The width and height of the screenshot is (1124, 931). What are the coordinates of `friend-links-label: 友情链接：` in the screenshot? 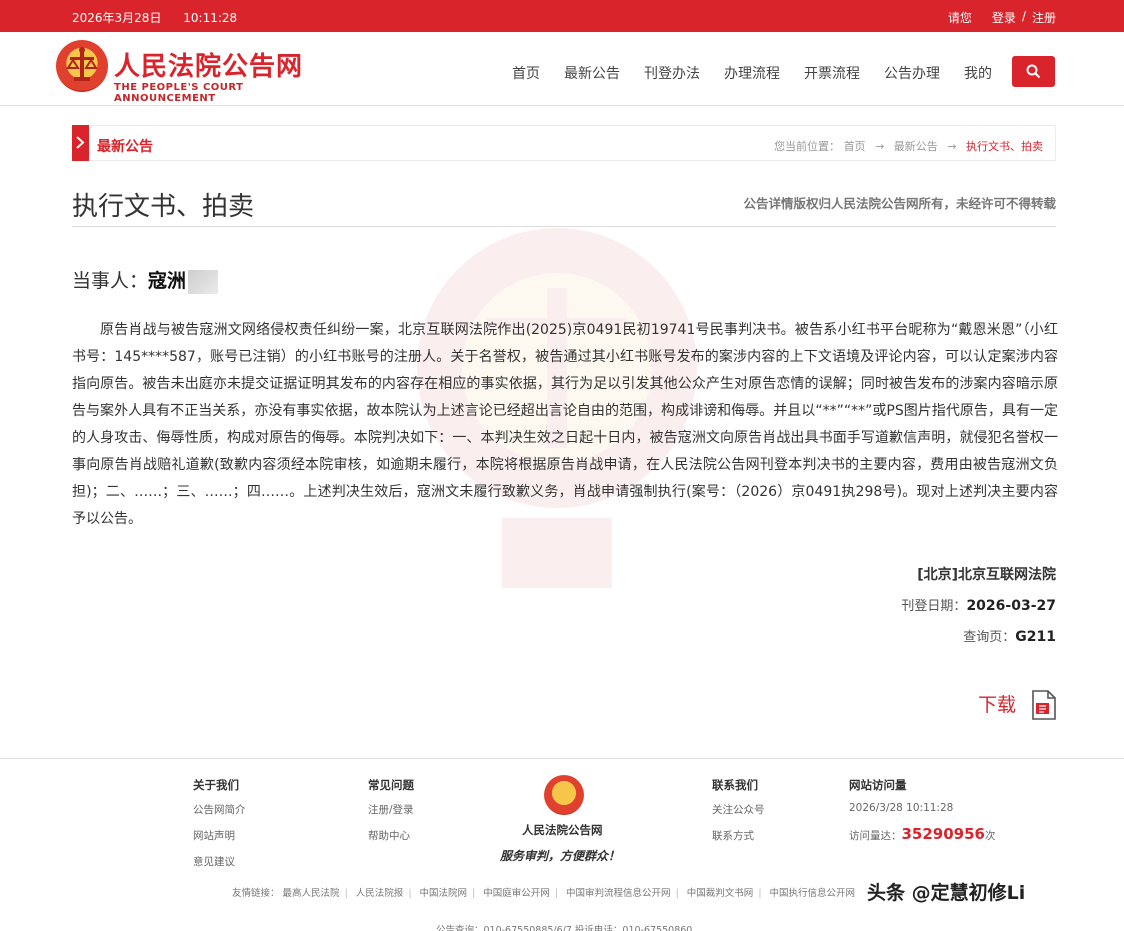 It's located at (256, 893).